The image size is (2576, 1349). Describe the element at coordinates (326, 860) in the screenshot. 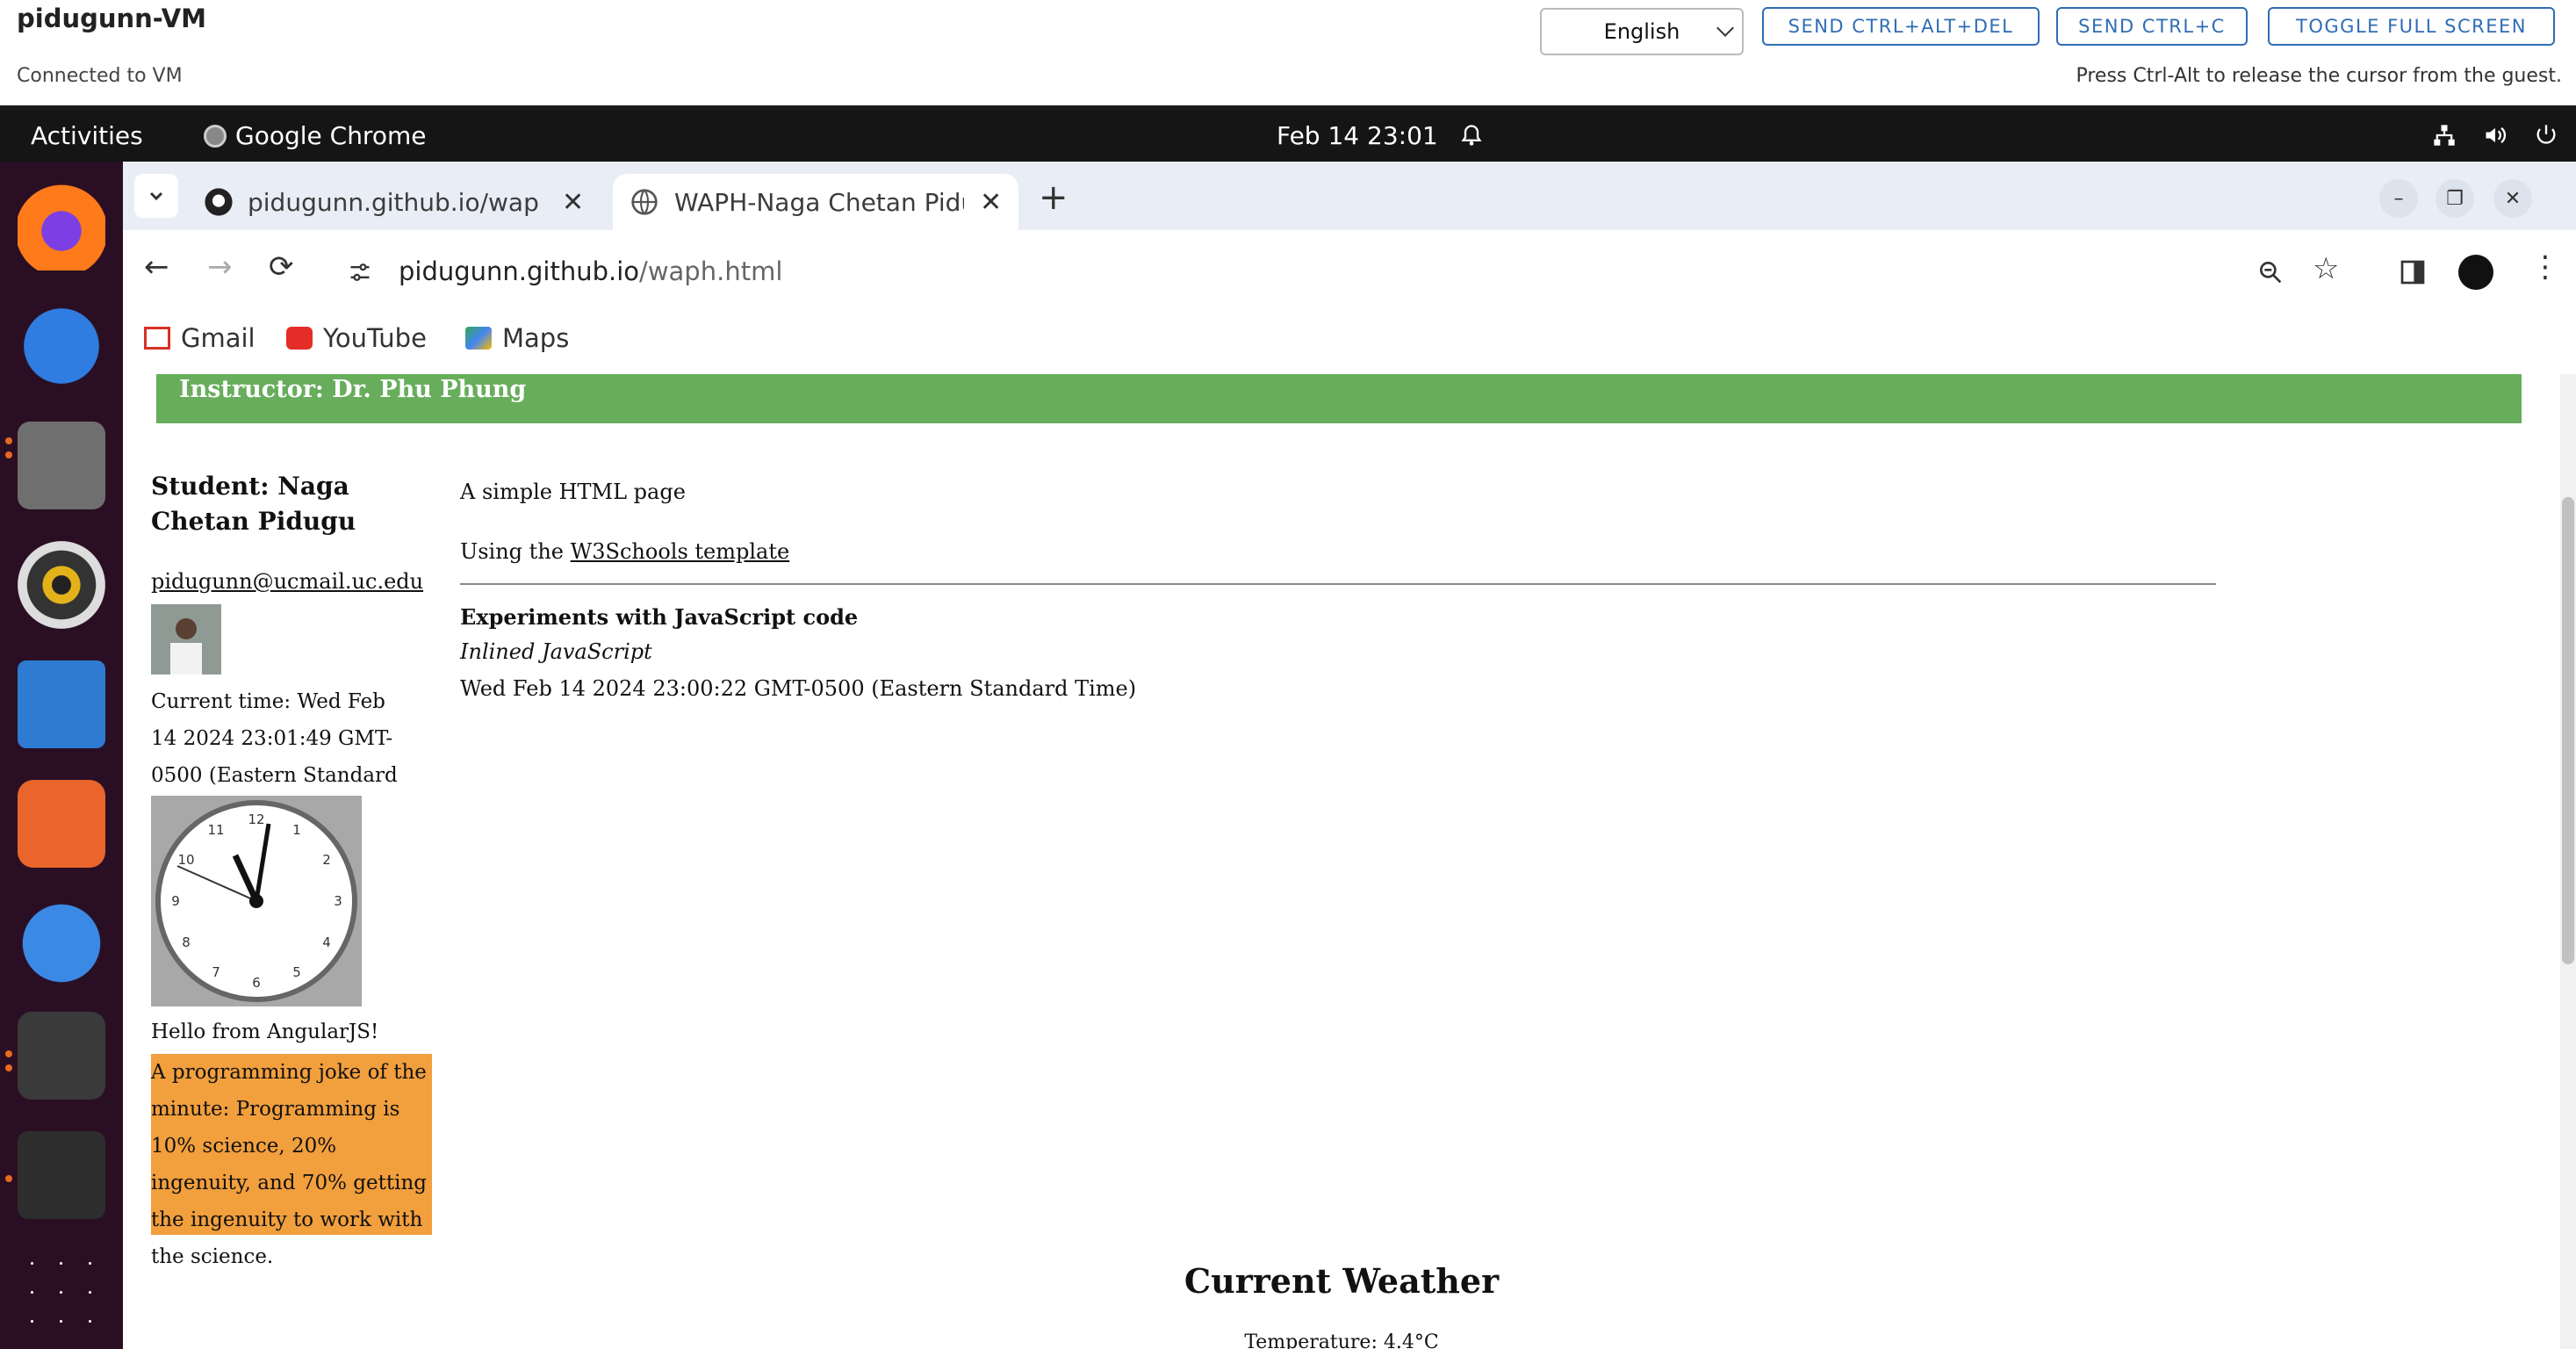

I see `svg-text: 2` at that location.